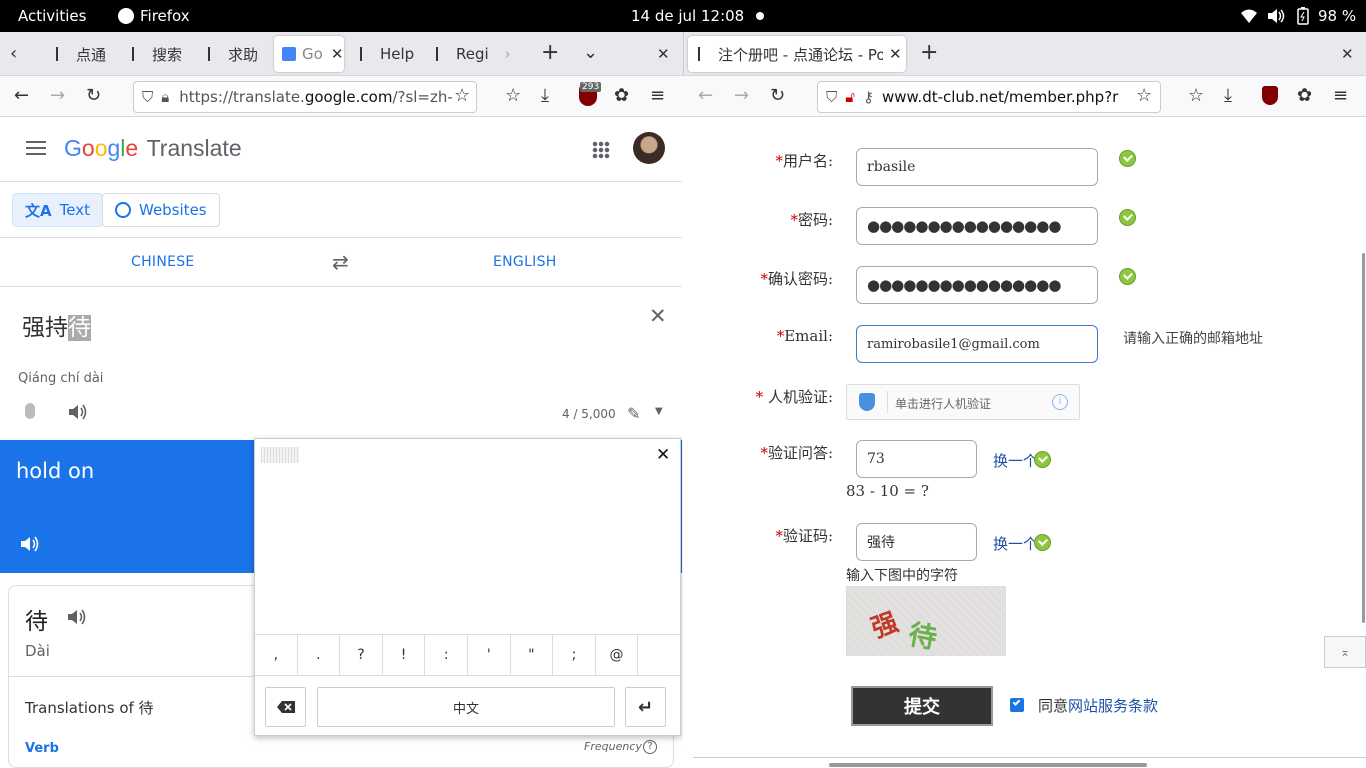 Image resolution: width=1366 pixels, height=768 pixels. Describe the element at coordinates (1249, 16) in the screenshot. I see `wifi-icon` at that location.